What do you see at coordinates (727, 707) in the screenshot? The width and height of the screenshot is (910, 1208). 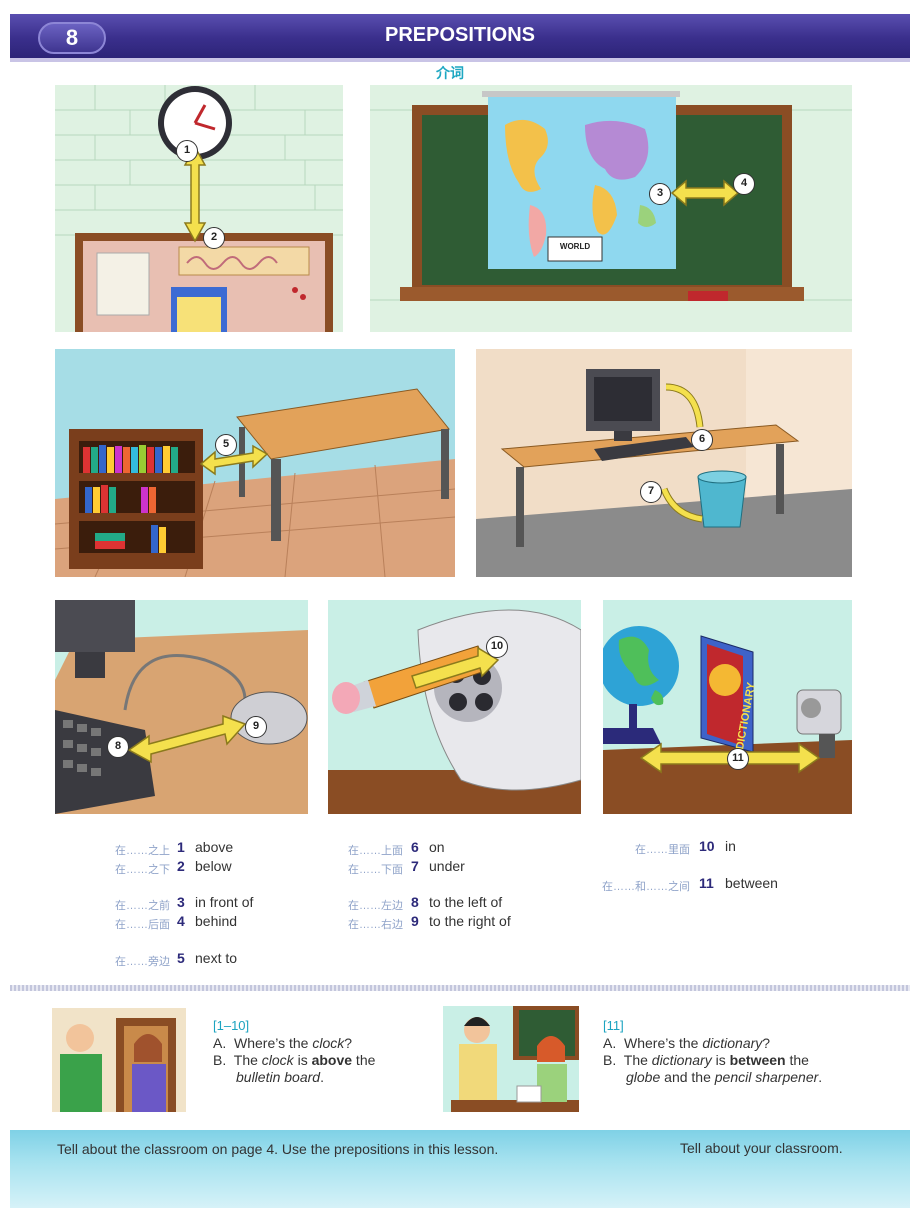 I see `scene-globe-dictionary: DICTIONARY 11` at bounding box center [727, 707].